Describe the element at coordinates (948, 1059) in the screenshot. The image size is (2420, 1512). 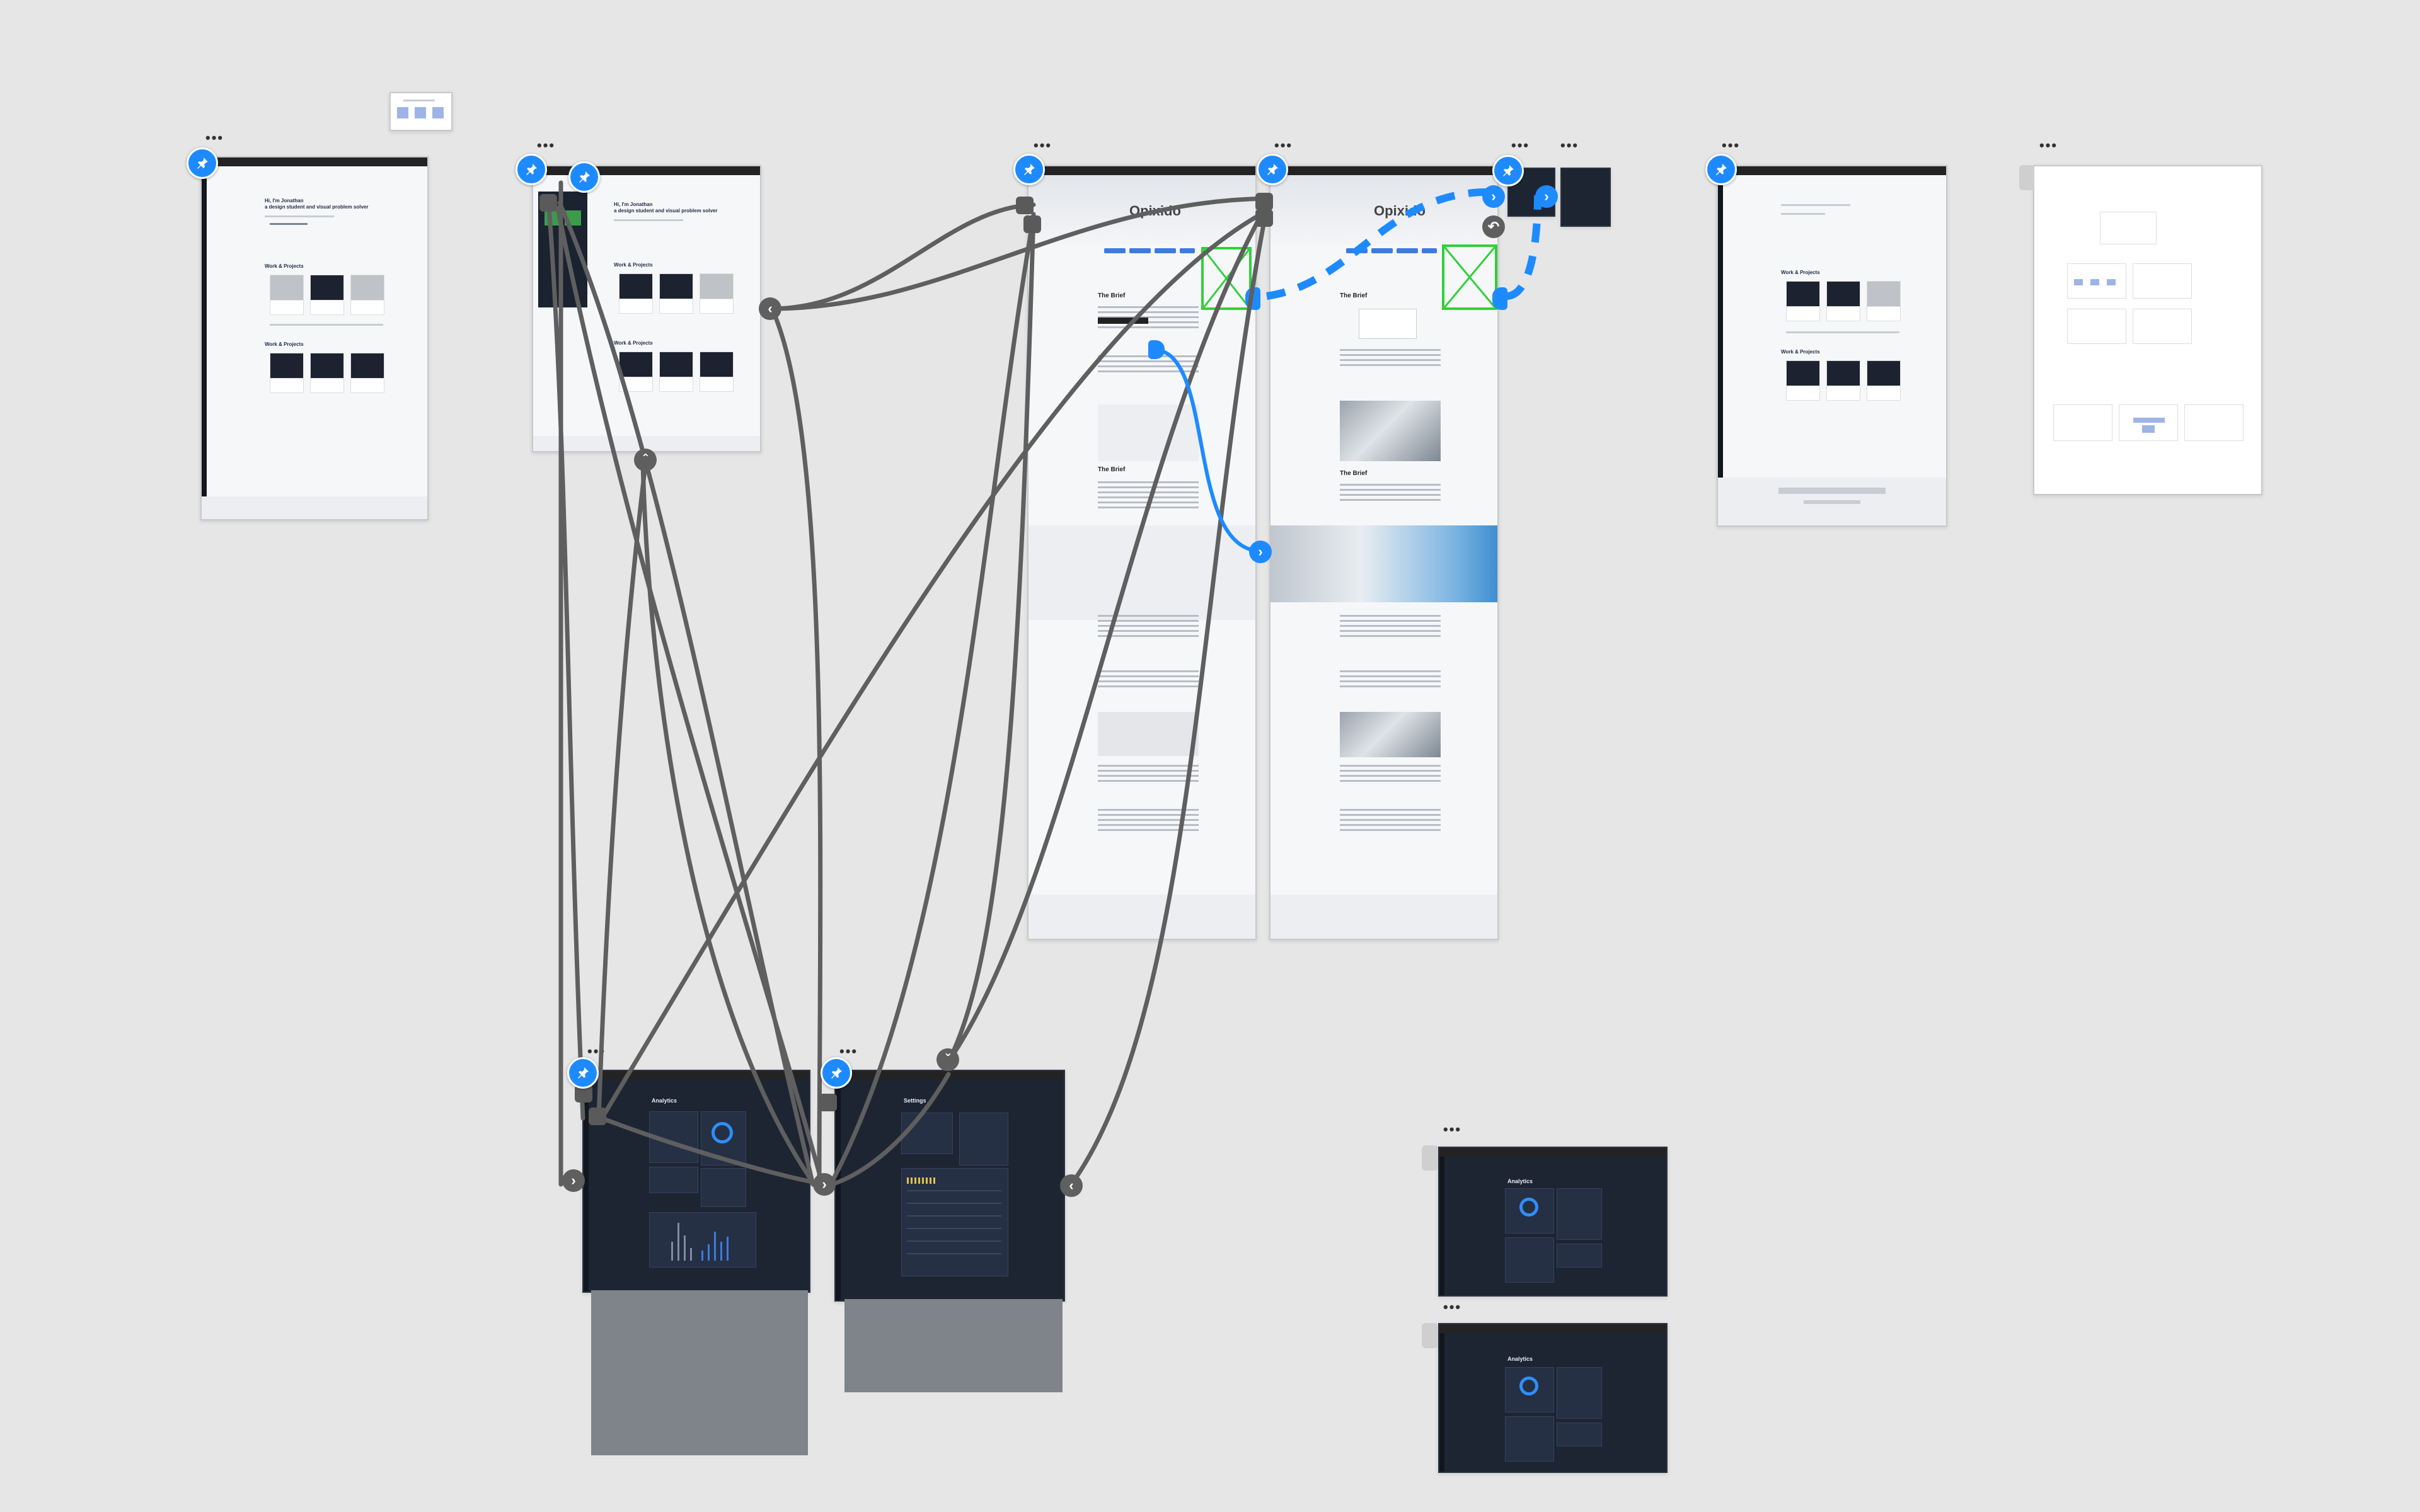
I see `chevron-down-icon: ˇ` at that location.